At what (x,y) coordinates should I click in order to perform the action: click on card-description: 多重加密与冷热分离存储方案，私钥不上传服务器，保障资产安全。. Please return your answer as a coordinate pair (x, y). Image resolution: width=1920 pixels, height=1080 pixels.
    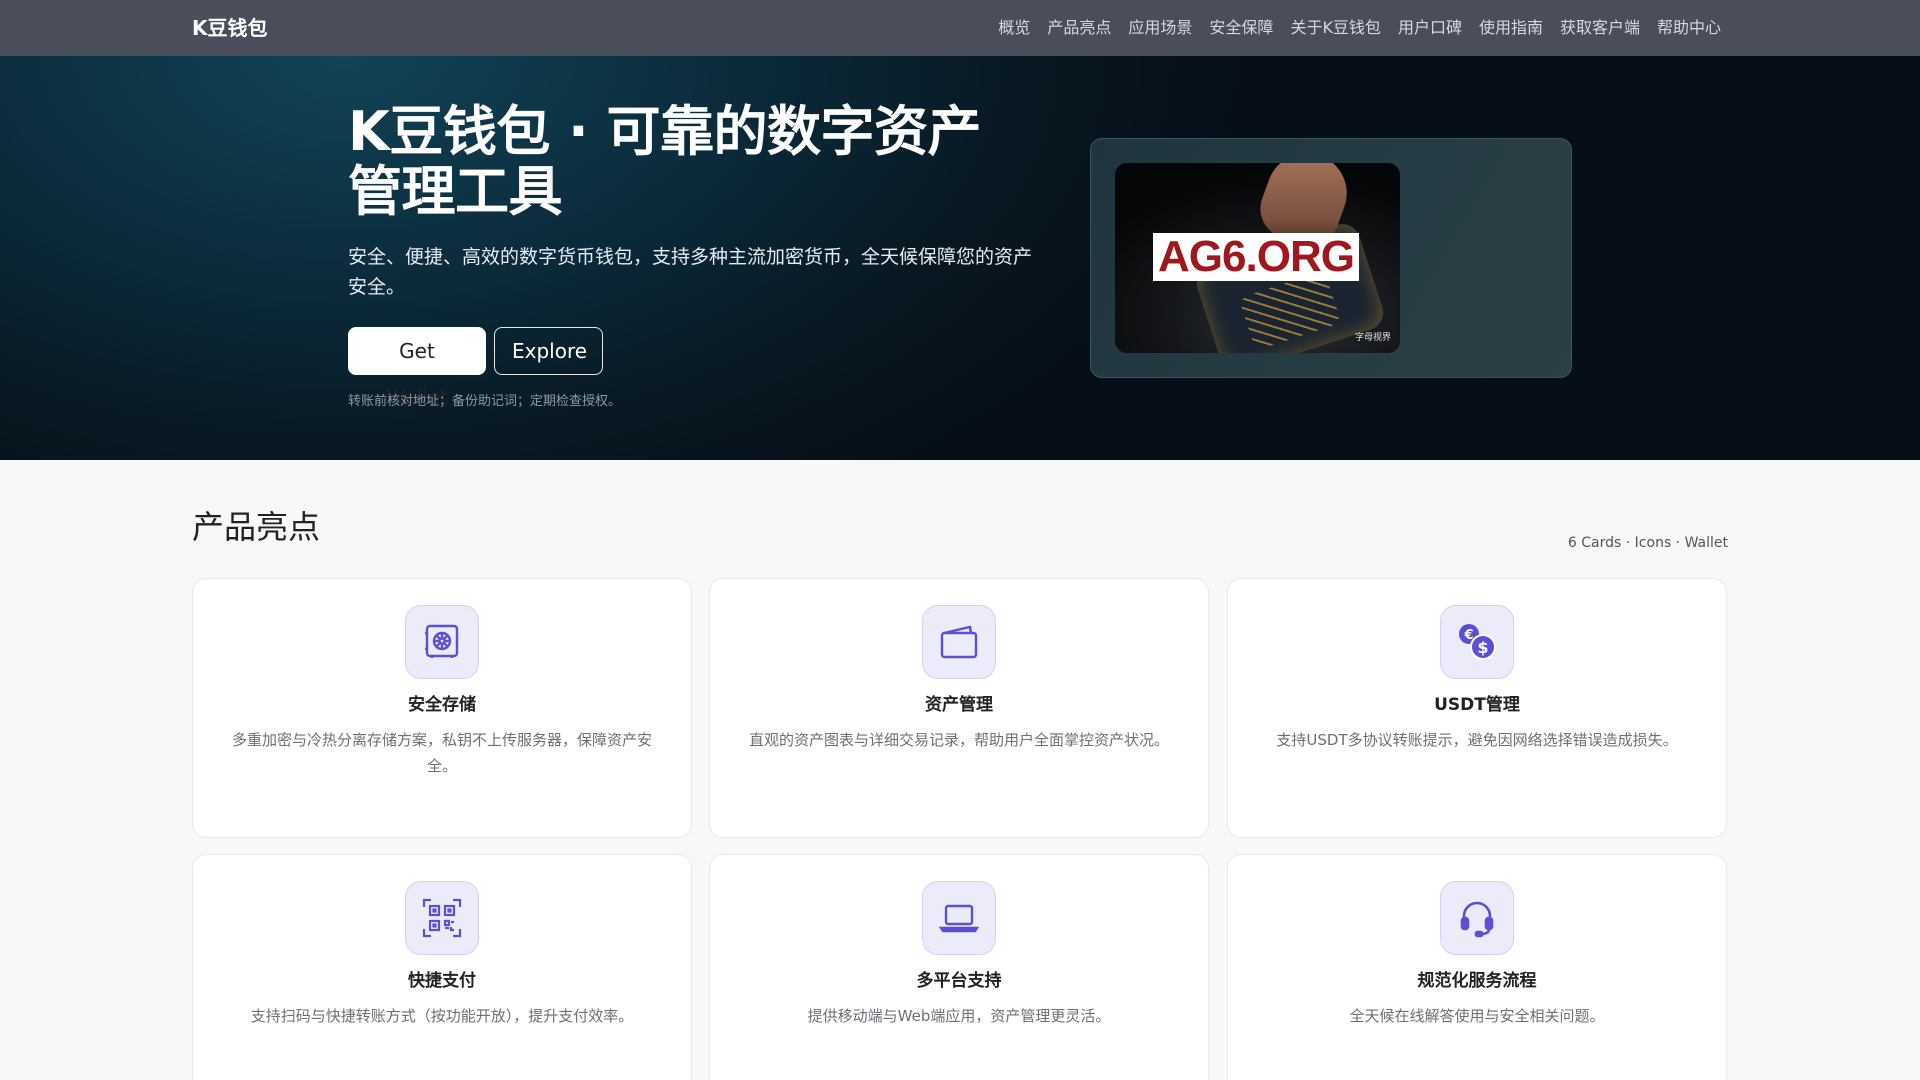
    Looking at the image, I should click on (441, 753).